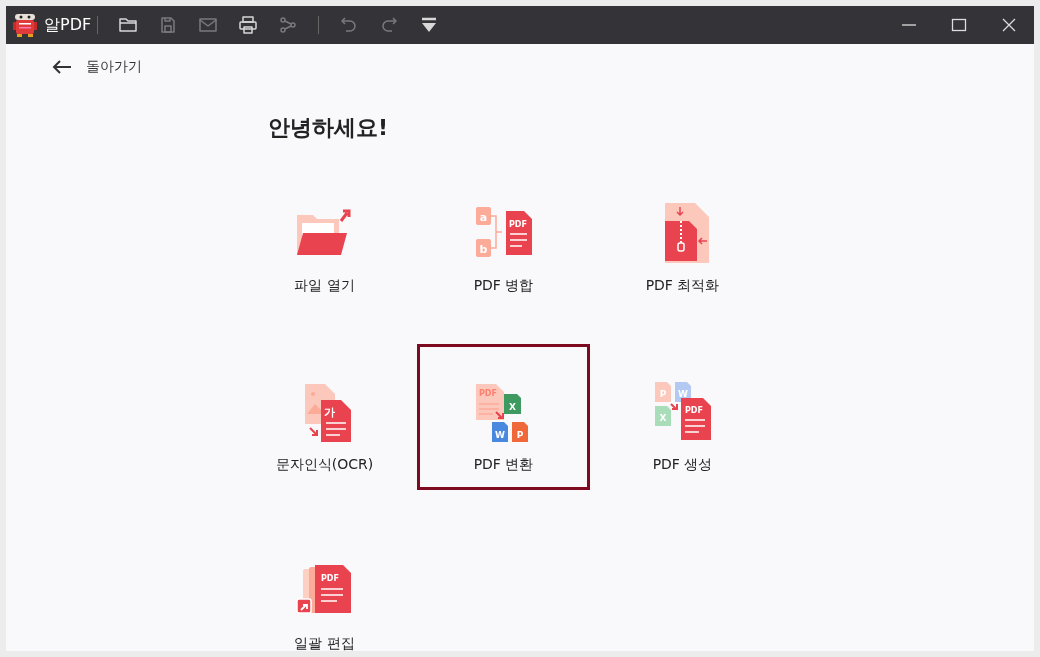 This screenshot has width=1040, height=657. Describe the element at coordinates (503, 417) in the screenshot. I see `convert-tile: PDF X W P PDF 변환` at that location.